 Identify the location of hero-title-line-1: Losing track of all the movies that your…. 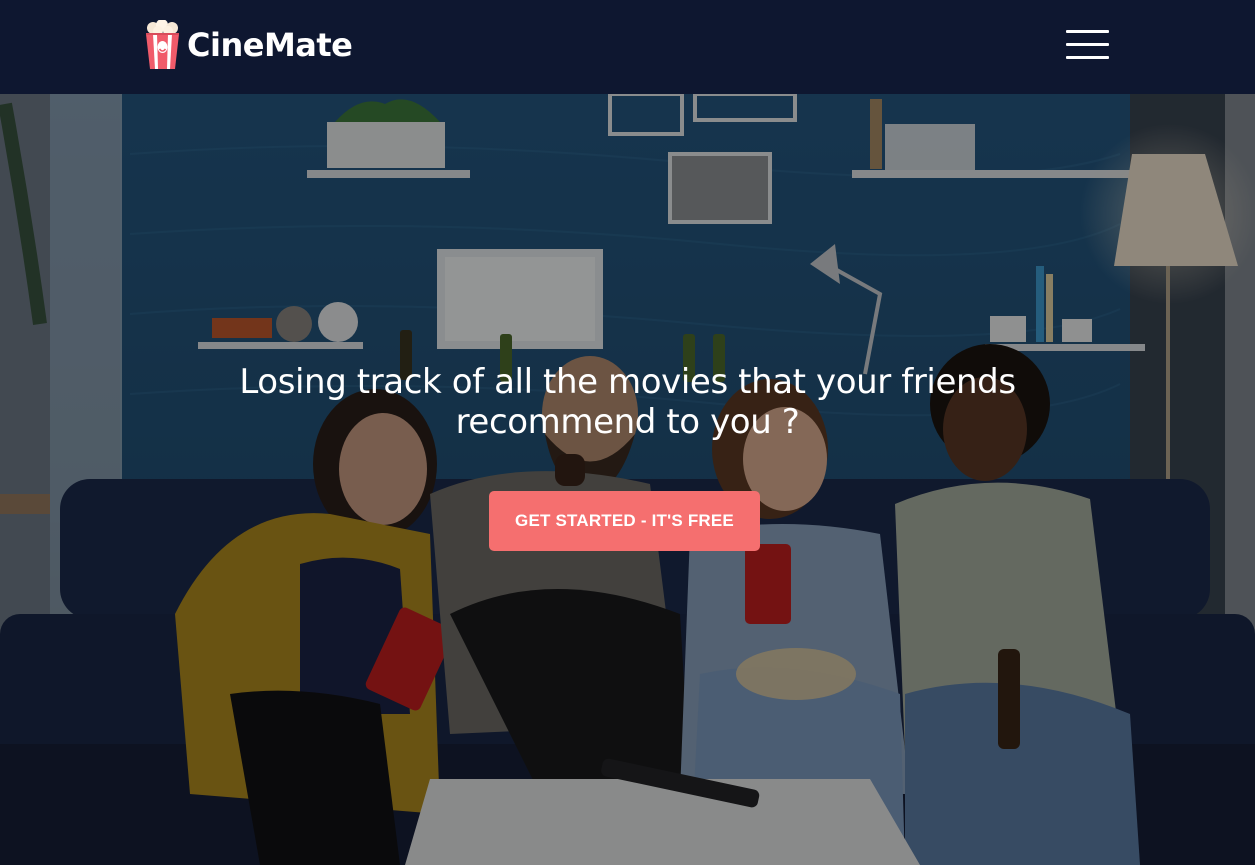
(627, 382).